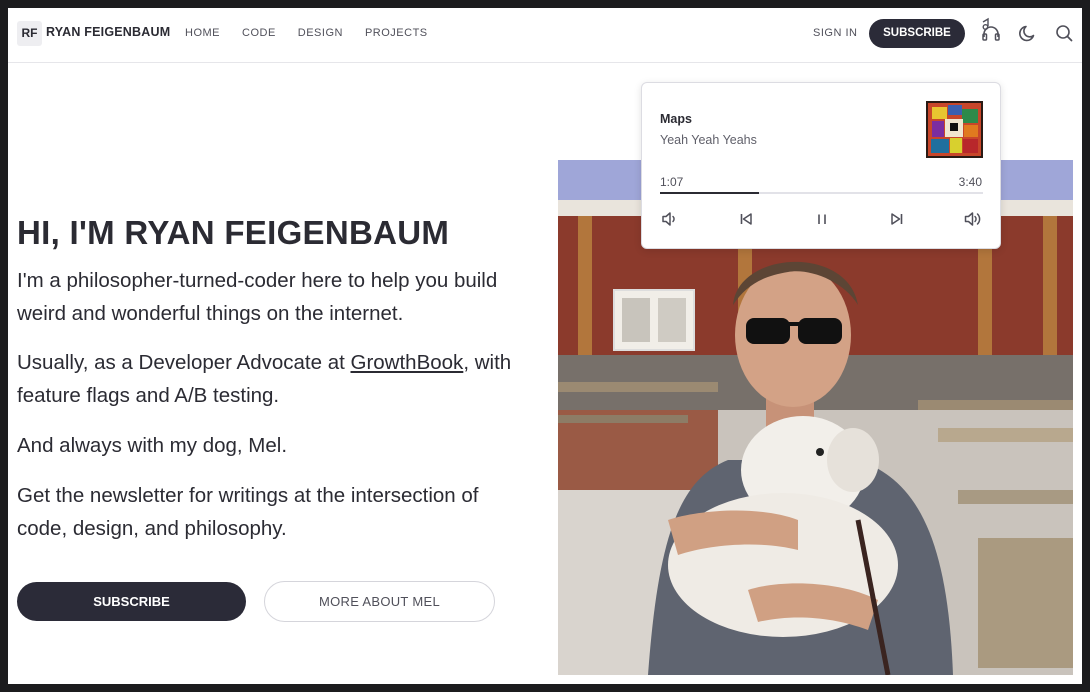 This screenshot has height=692, width=1090. I want to click on next-track-icon, so click(897, 219).